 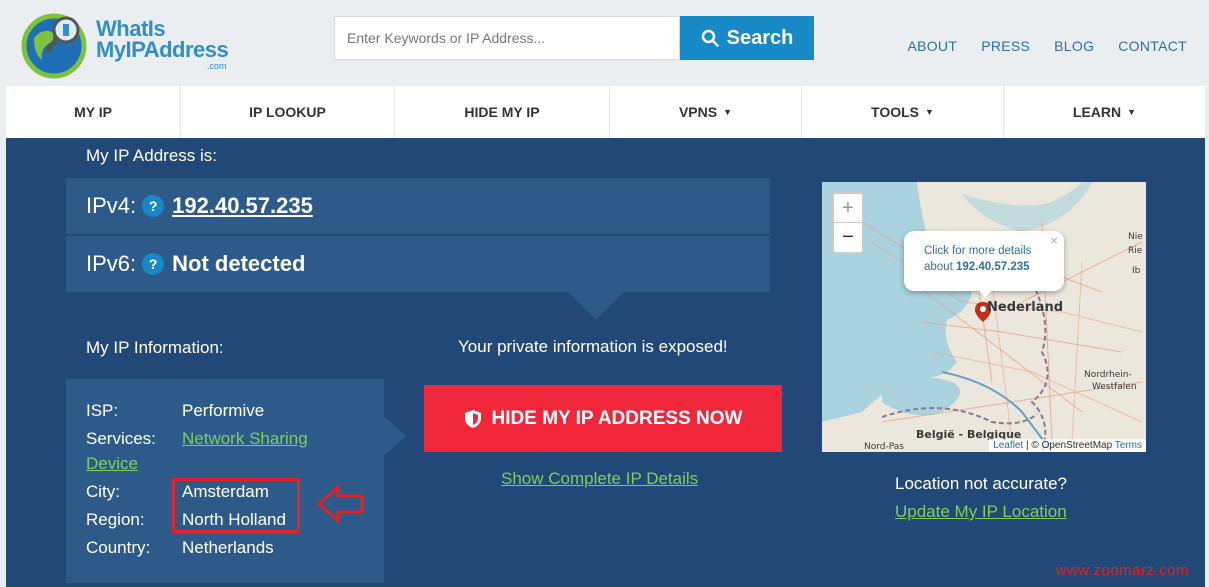 I want to click on services-key: Services:, so click(x=121, y=438).